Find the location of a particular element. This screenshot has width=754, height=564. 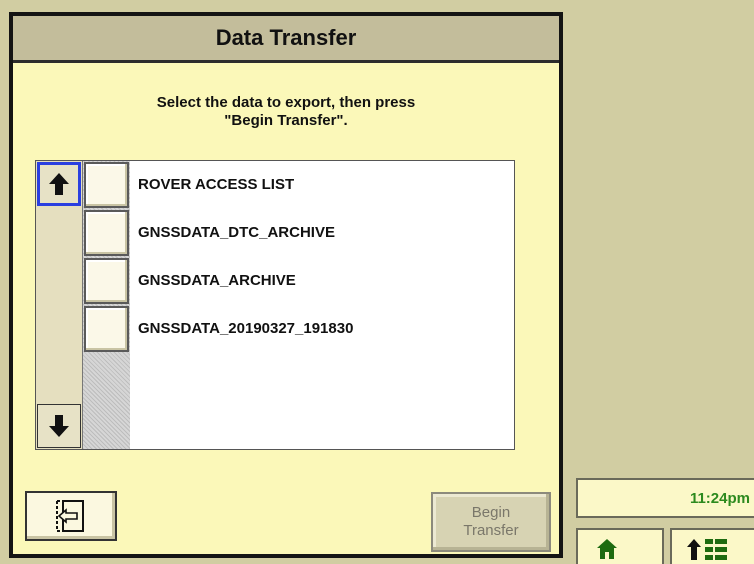

begin-transfer-button: Begin Transfer is located at coordinates (491, 522).